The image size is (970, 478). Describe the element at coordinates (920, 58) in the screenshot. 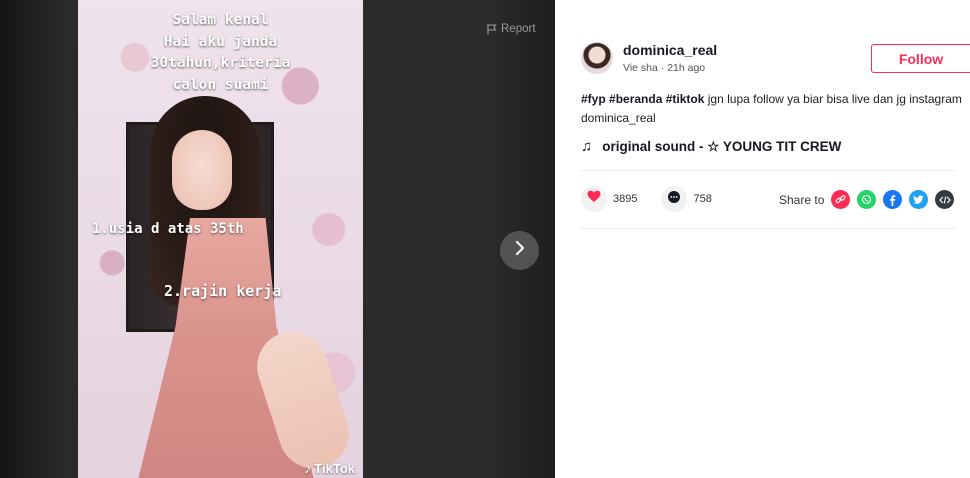

I see `follow-button: Follow` at that location.